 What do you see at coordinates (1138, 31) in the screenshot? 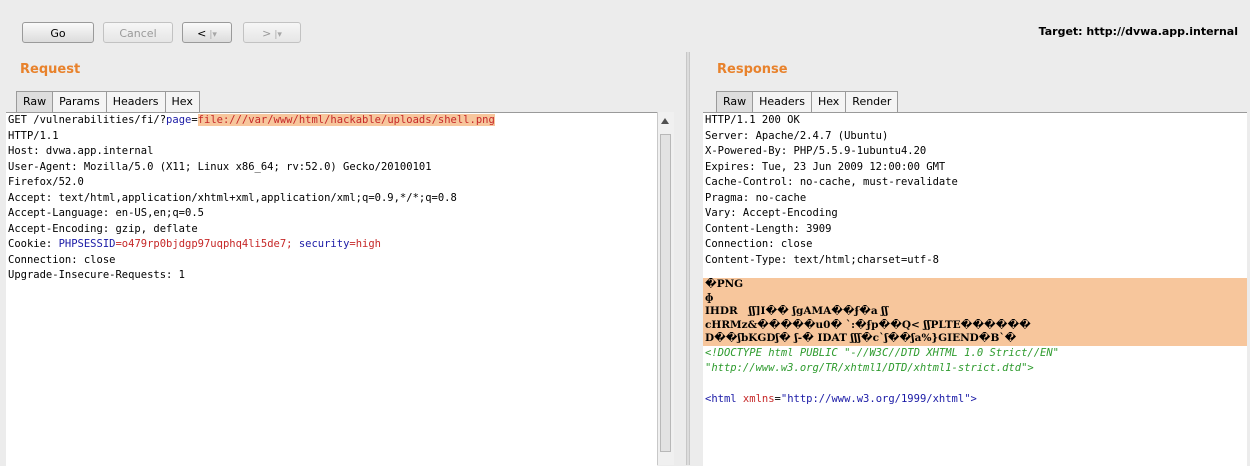
I see `target-label: Target: http://dvwa.app.internal` at bounding box center [1138, 31].